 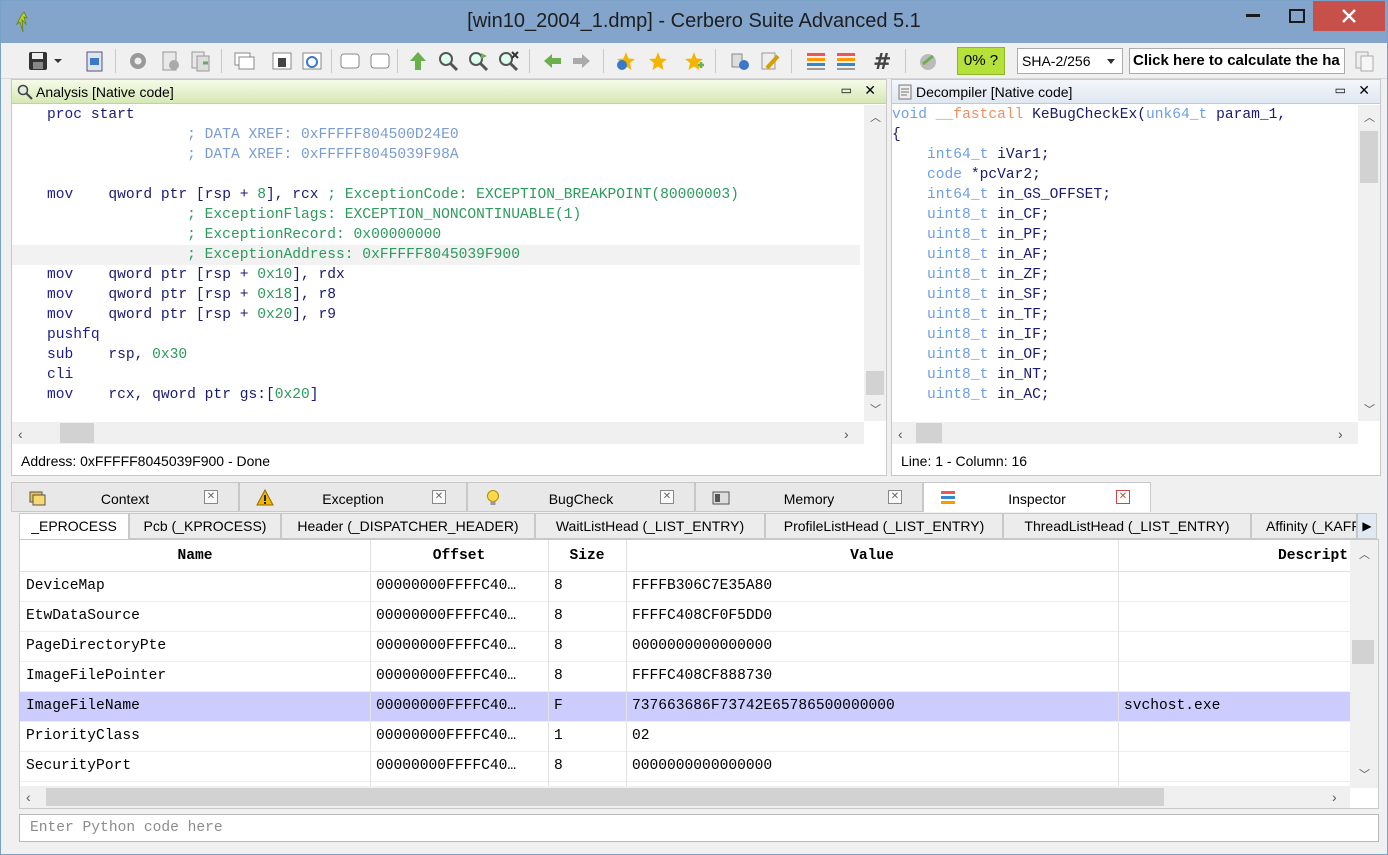 I want to click on subtab-threadlisthead: ThreadListHead (_LIST_ENTRY), so click(x=1127, y=526).